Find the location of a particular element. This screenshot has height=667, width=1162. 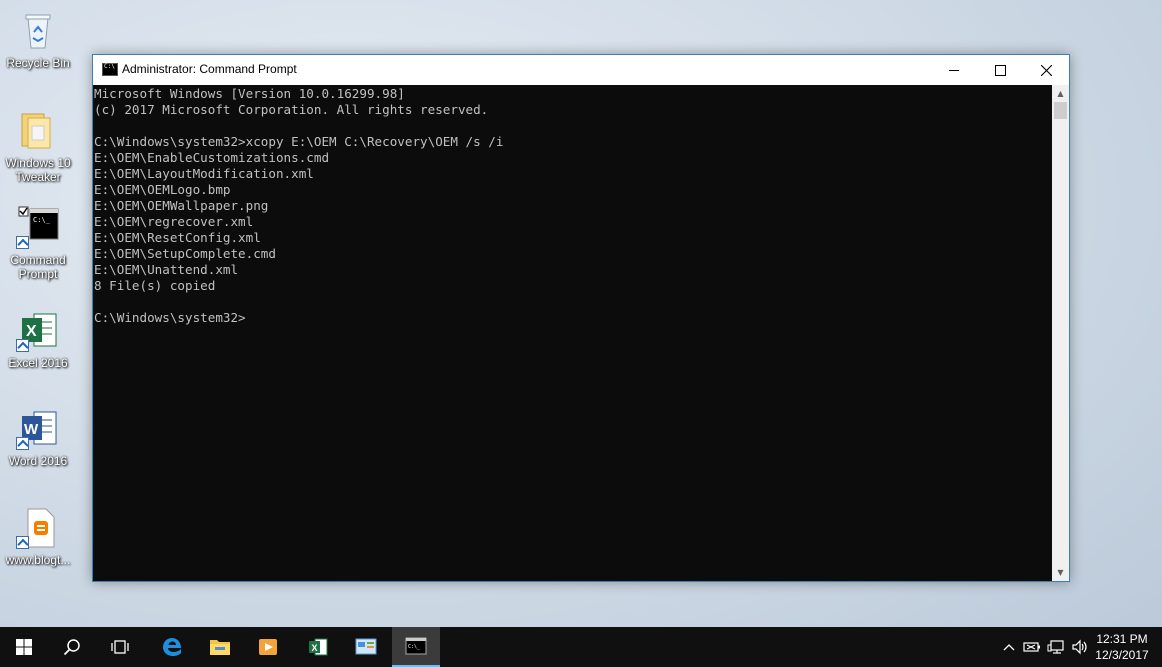

folder-icon is located at coordinates (38, 130).